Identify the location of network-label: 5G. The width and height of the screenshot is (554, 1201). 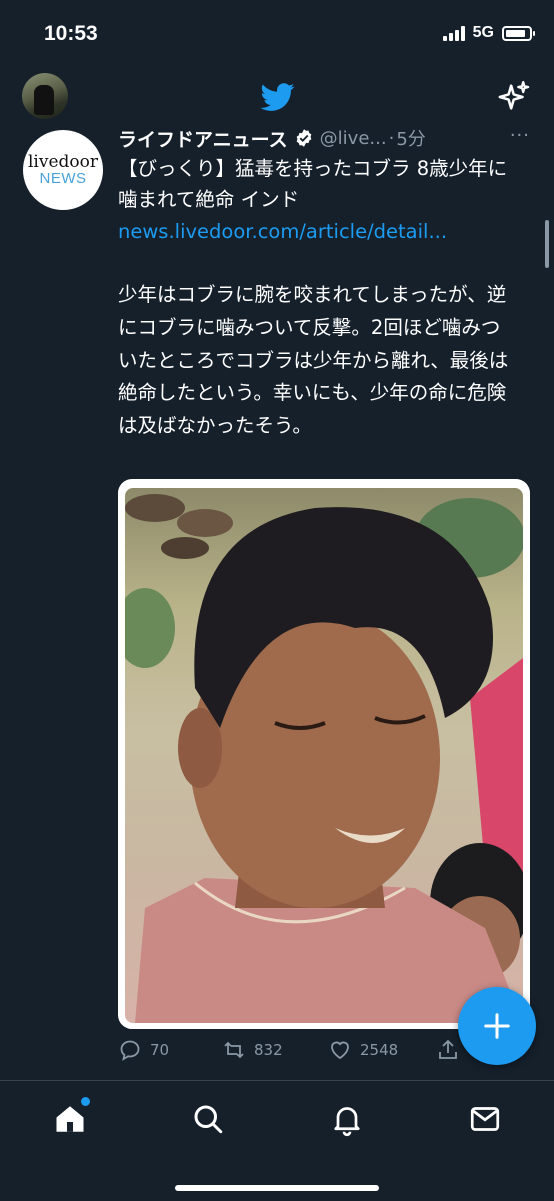
(483, 32).